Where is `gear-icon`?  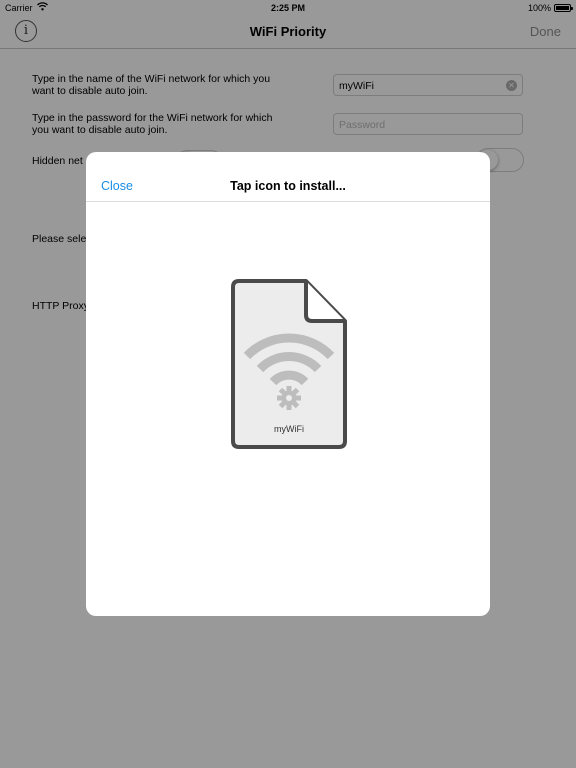 gear-icon is located at coordinates (289, 398).